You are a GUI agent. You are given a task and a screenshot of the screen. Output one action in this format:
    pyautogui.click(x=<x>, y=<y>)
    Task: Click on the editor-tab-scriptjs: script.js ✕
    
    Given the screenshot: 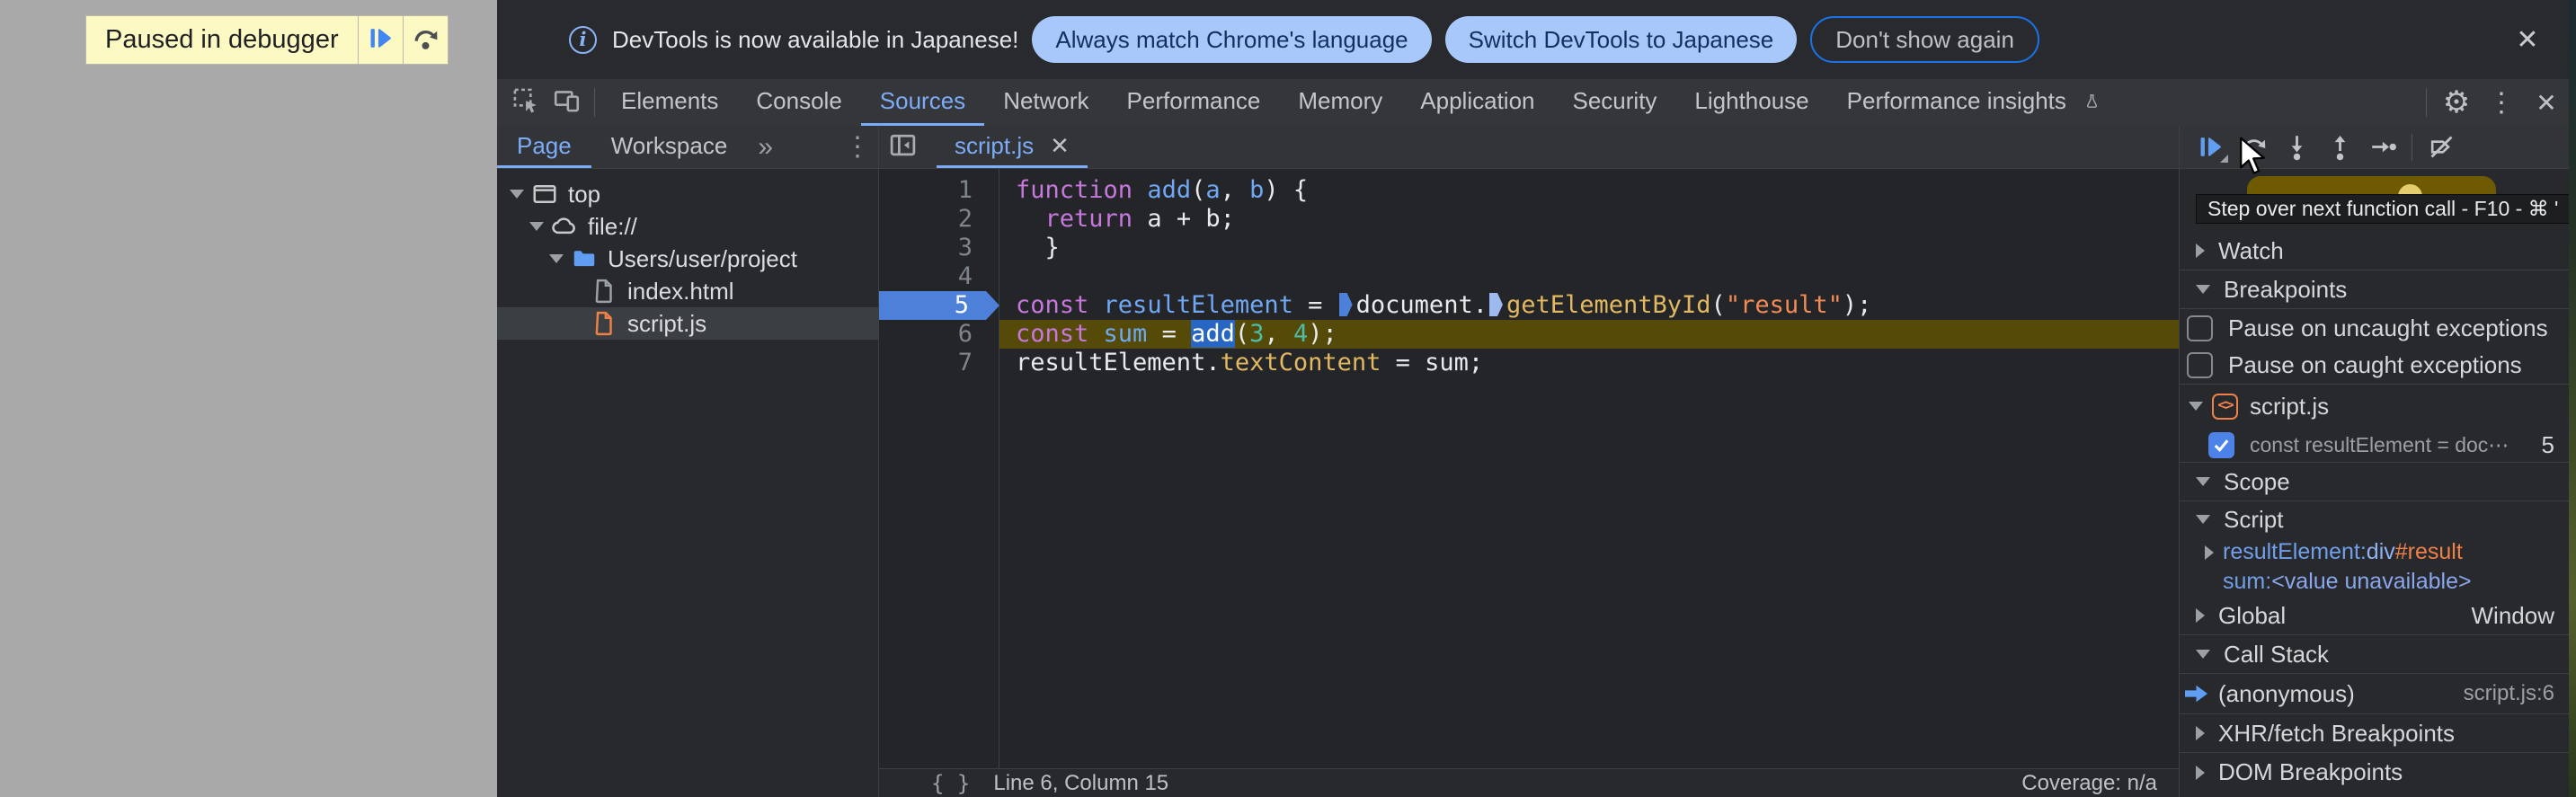 What is the action you would take?
    pyautogui.click(x=1012, y=147)
    